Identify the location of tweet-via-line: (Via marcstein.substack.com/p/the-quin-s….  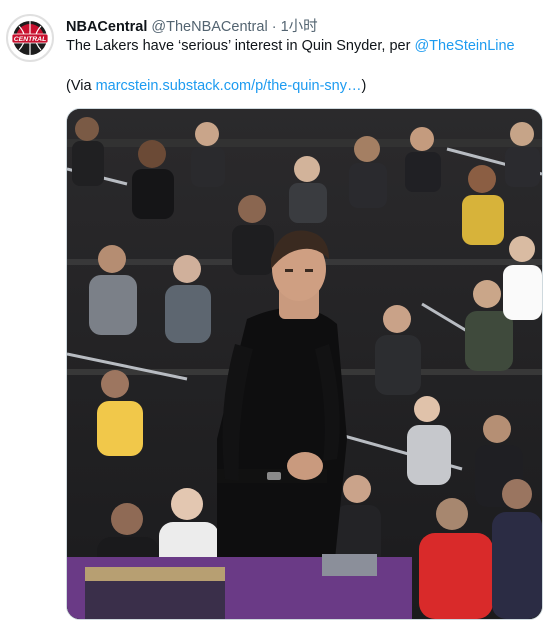
(216, 86).